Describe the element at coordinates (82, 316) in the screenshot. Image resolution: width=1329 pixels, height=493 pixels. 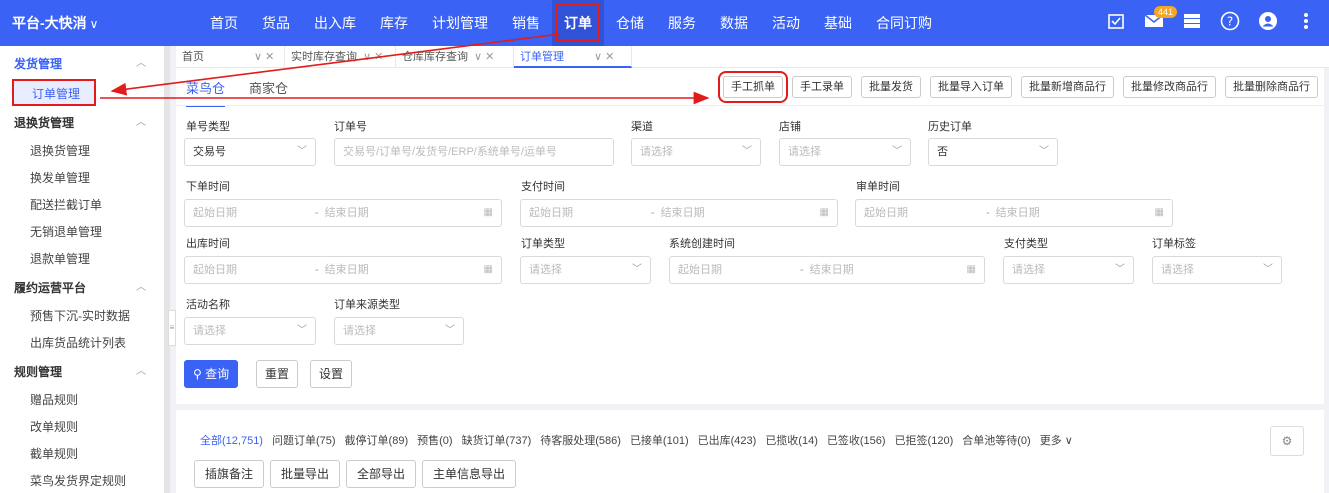
I see `sidebar-item-presale: 预售下沉-实时数据` at that location.